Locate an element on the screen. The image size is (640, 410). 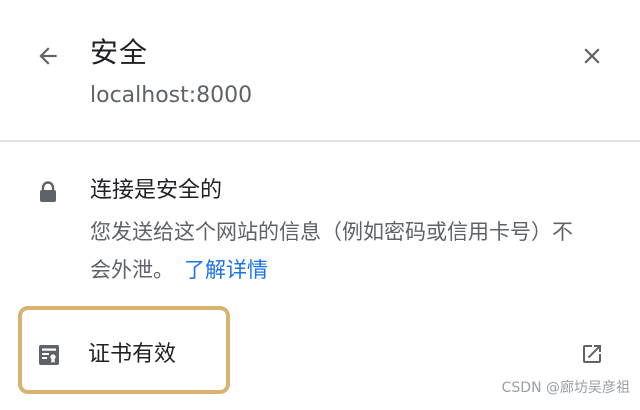
connection-description: 您发送给这个网站的信息（例如密码或信用卡号）不会外泄。 了解详情 is located at coordinates (340, 251).